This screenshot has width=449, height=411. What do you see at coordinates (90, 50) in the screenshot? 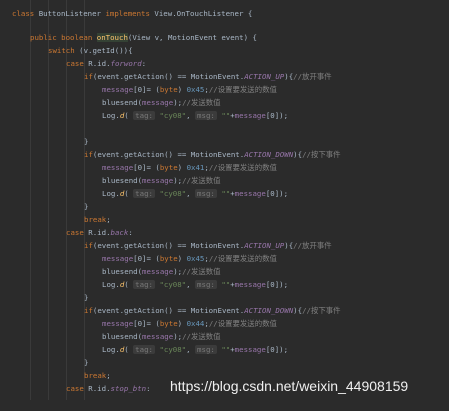
I see `code-line-switch: switch (v.getId()){` at bounding box center [90, 50].